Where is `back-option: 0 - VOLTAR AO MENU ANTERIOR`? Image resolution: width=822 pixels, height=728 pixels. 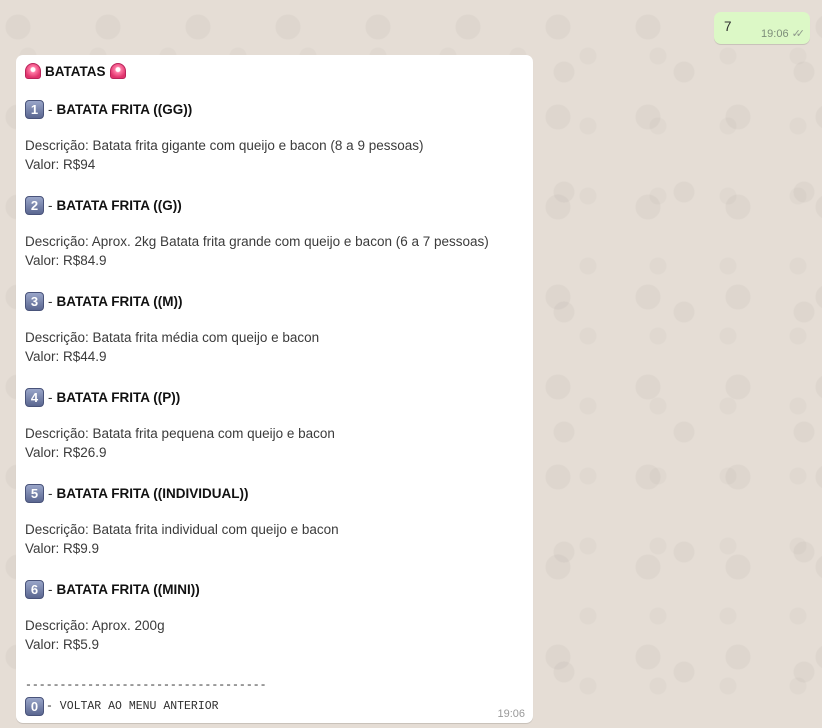
back-option: 0 - VOLTAR AO MENU ANTERIOR is located at coordinates (122, 706).